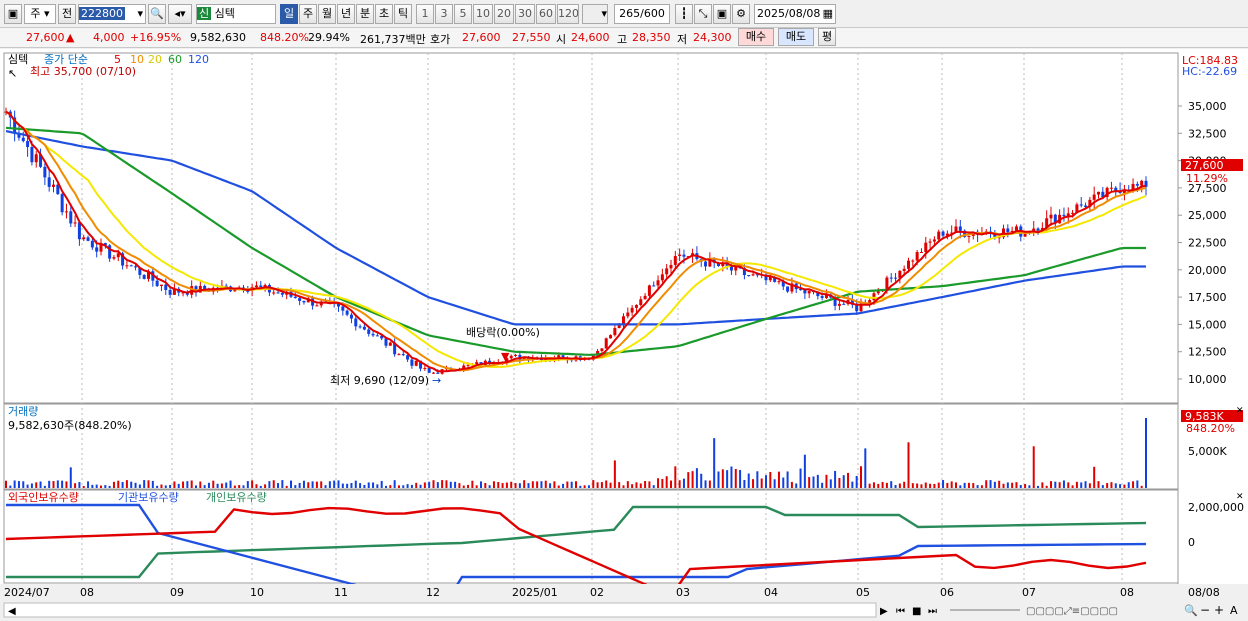  Describe the element at coordinates (1219, 610) in the screenshot. I see `zoom-in-icon: +` at that location.